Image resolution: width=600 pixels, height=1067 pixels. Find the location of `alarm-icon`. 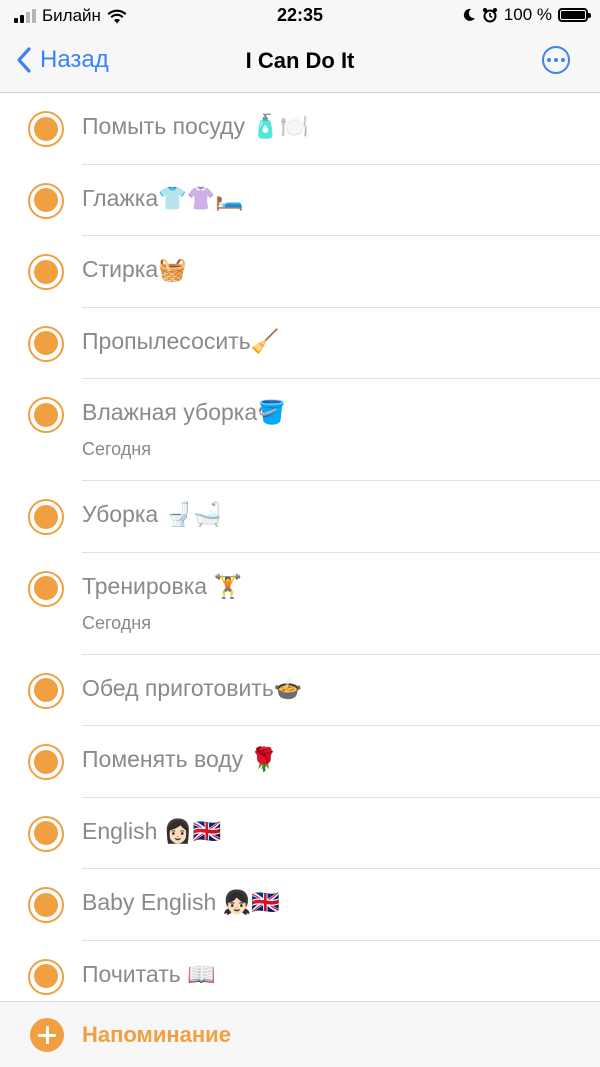

alarm-icon is located at coordinates (489, 15).